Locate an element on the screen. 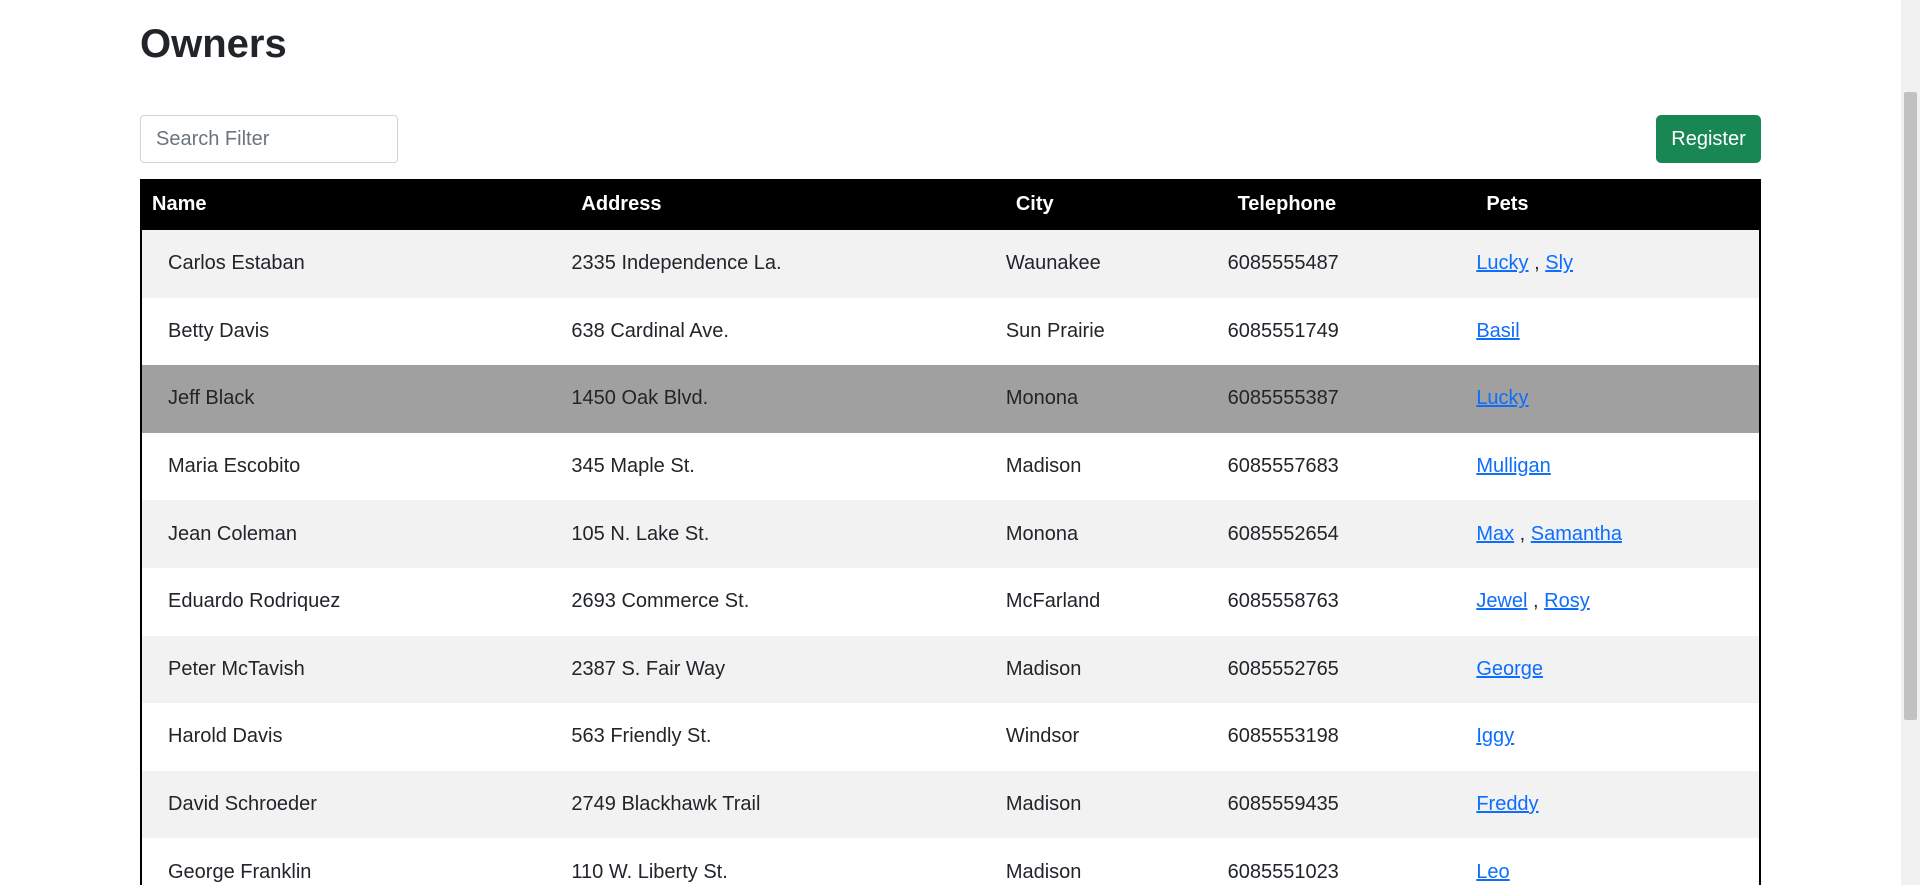 This screenshot has width=1920, height=885. owner-city-cell: Windsor is located at coordinates (1042, 736).